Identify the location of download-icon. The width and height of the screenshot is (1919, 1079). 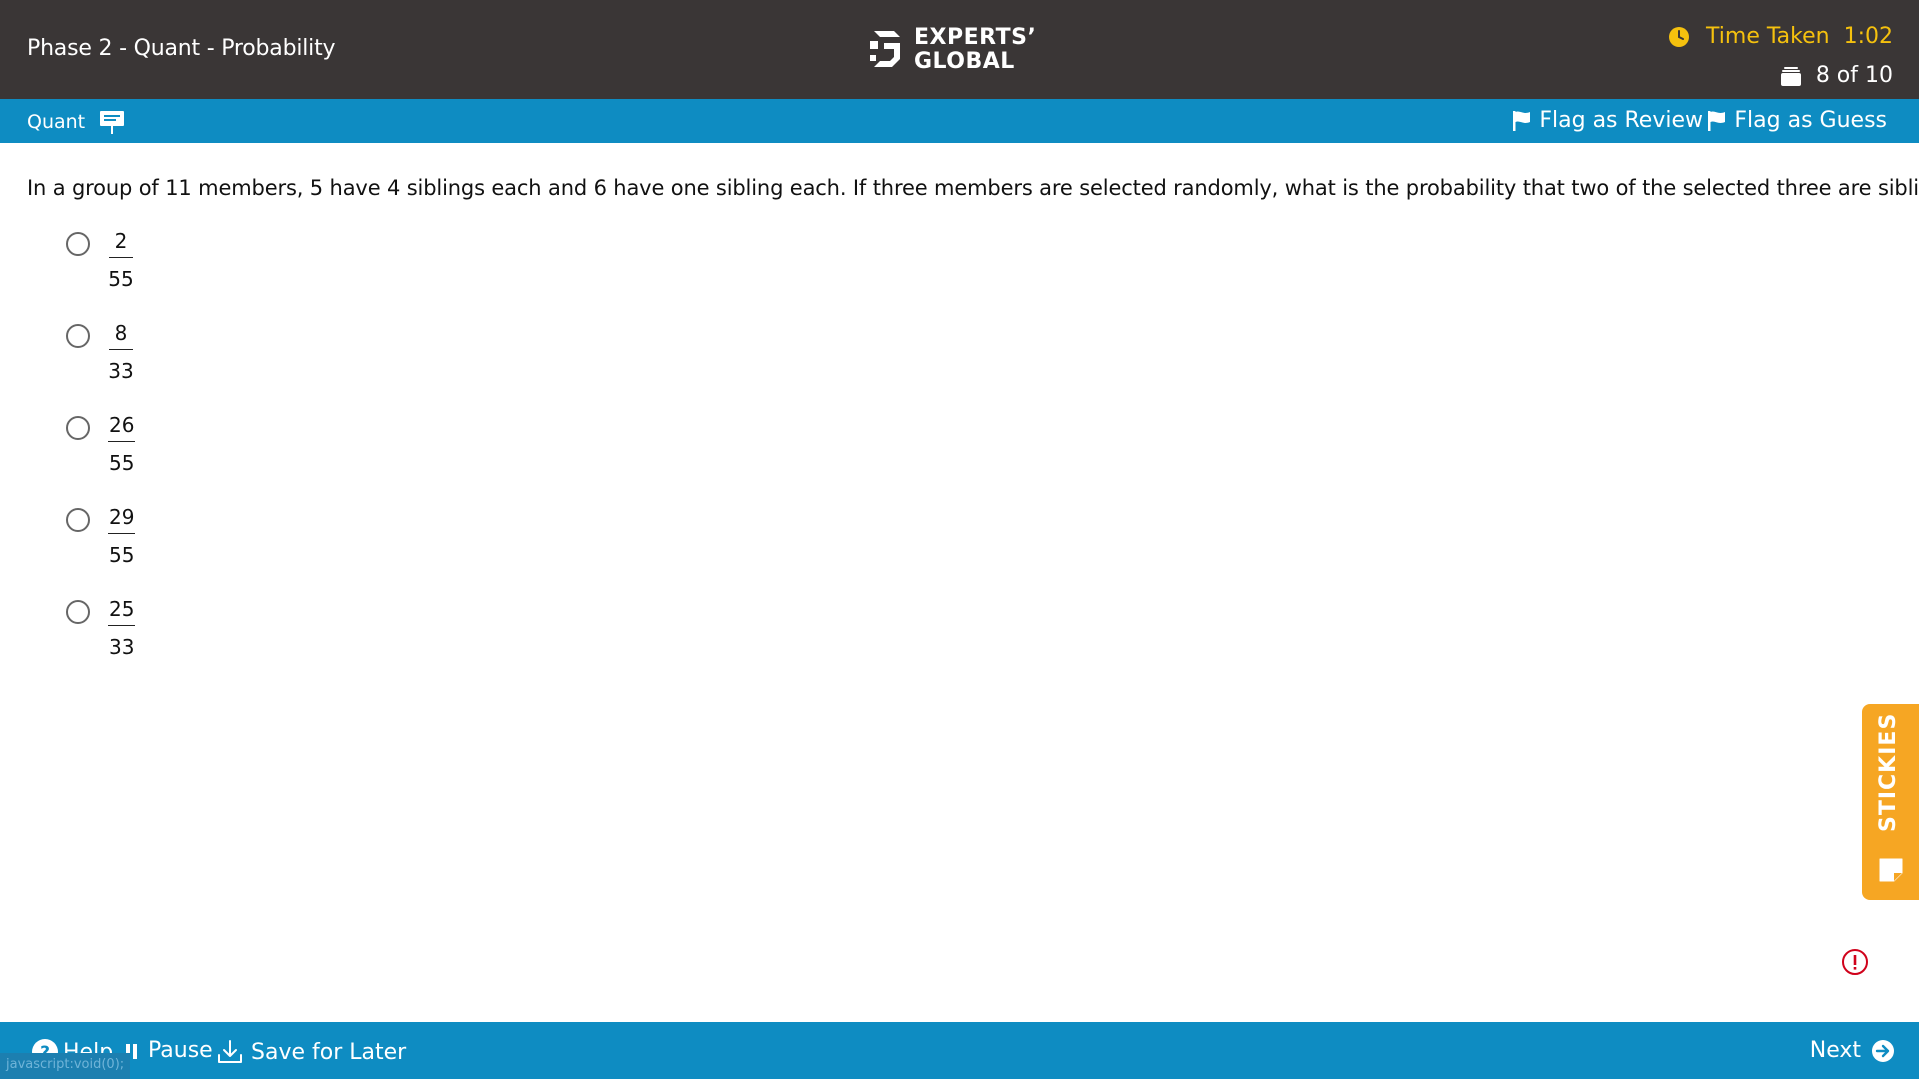
(230, 1051).